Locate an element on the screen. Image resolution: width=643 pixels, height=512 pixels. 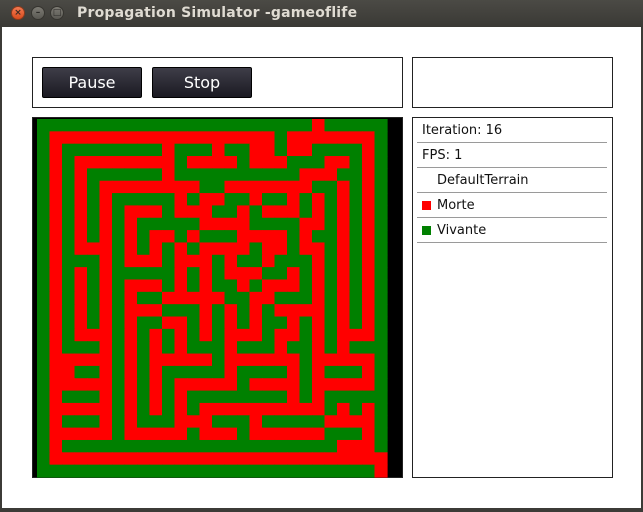
close-window-button: × is located at coordinates (18, 13).